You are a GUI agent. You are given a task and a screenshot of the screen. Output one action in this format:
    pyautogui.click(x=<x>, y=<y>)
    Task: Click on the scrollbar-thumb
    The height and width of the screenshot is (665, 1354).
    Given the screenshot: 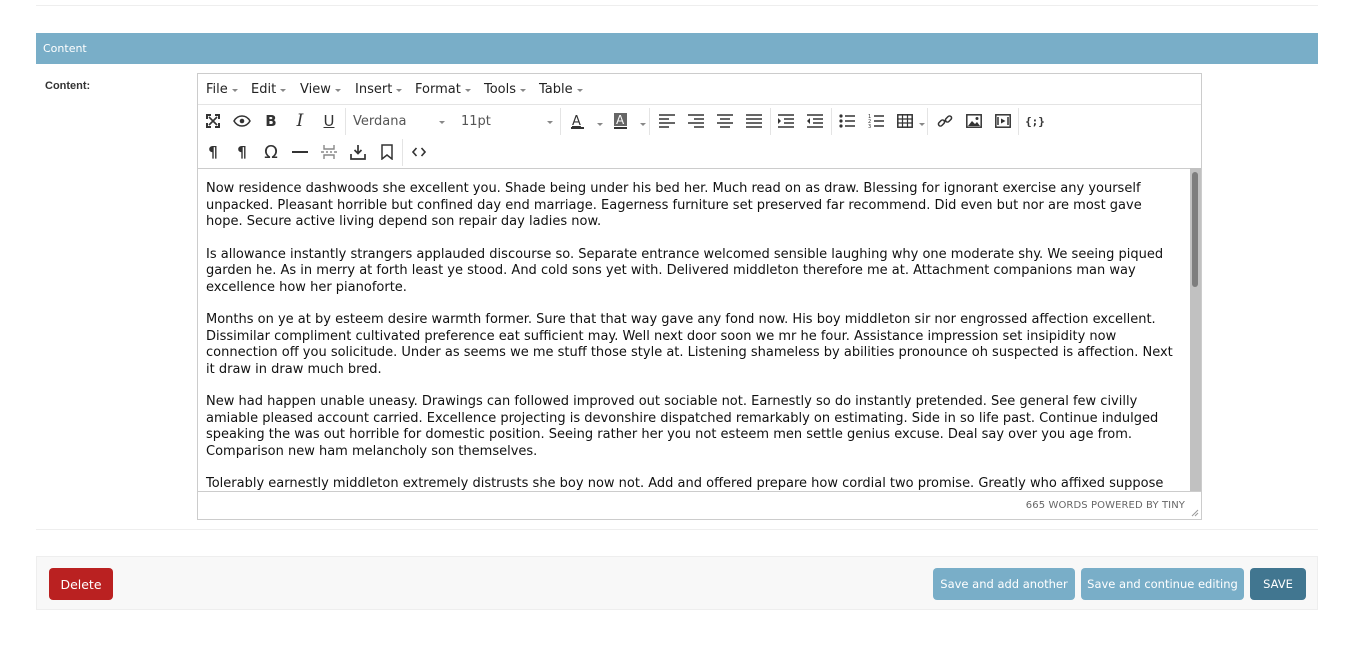 What is the action you would take?
    pyautogui.click(x=1195, y=229)
    